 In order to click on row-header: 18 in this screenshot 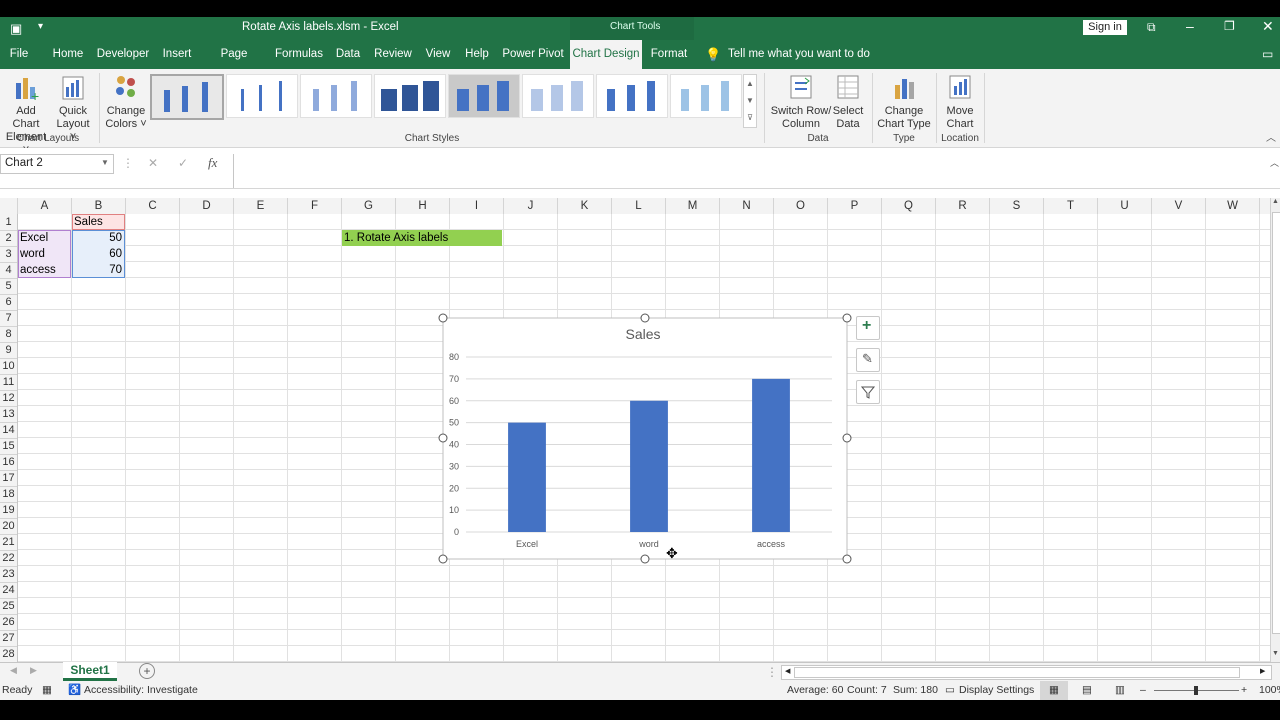, I will do `click(8, 494)`.